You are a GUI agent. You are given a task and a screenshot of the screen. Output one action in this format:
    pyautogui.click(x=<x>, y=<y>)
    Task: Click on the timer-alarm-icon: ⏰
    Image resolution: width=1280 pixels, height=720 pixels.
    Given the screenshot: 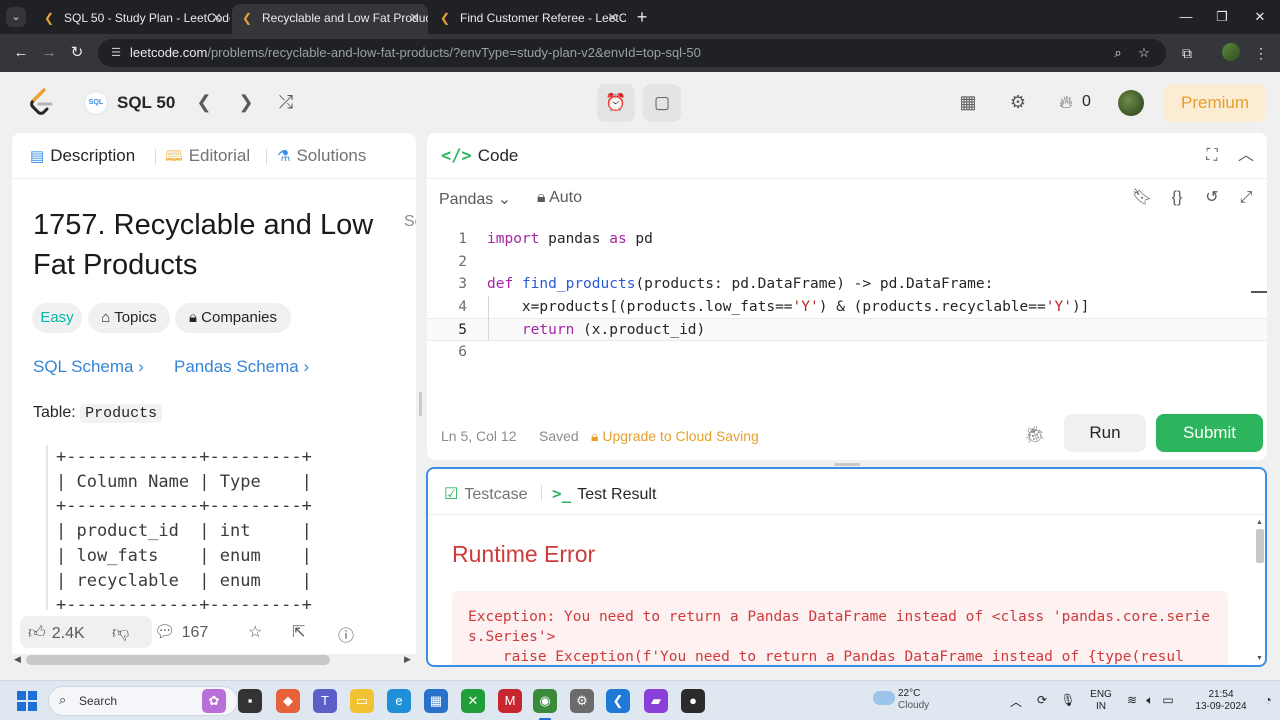 What is the action you would take?
    pyautogui.click(x=616, y=103)
    